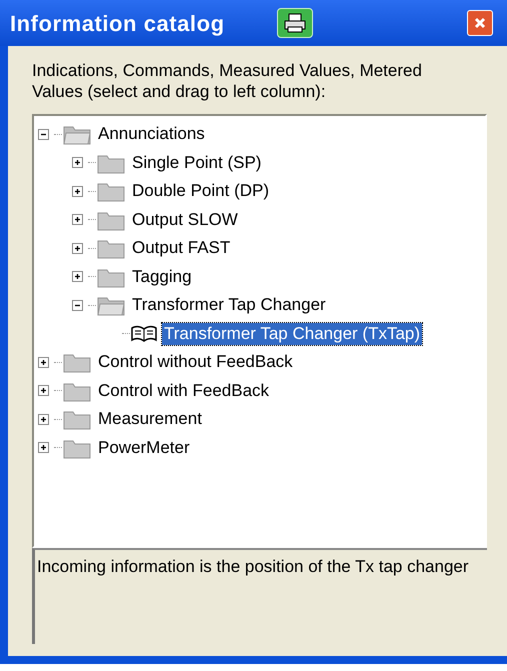 Image resolution: width=507 pixels, height=671 pixels. I want to click on print-button, so click(294, 23).